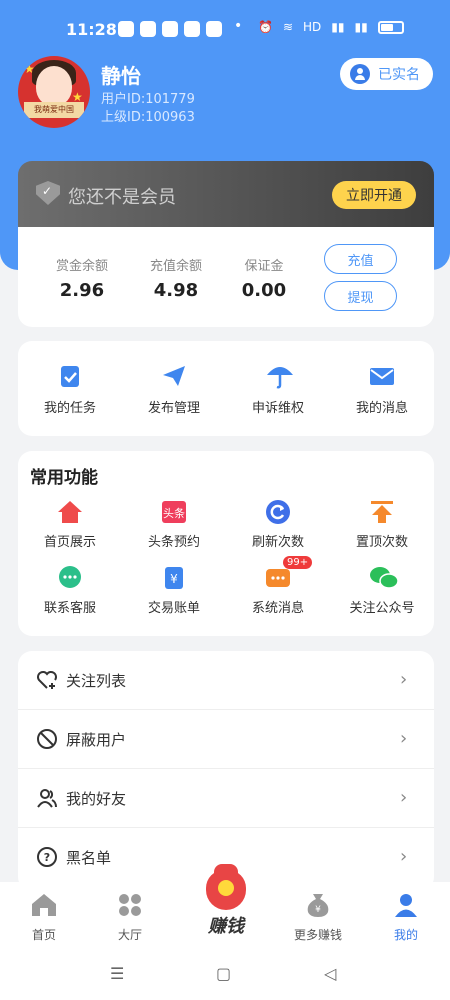 The width and height of the screenshot is (450, 1000). What do you see at coordinates (89, 858) in the screenshot?
I see `list-label: 黑名单` at bounding box center [89, 858].